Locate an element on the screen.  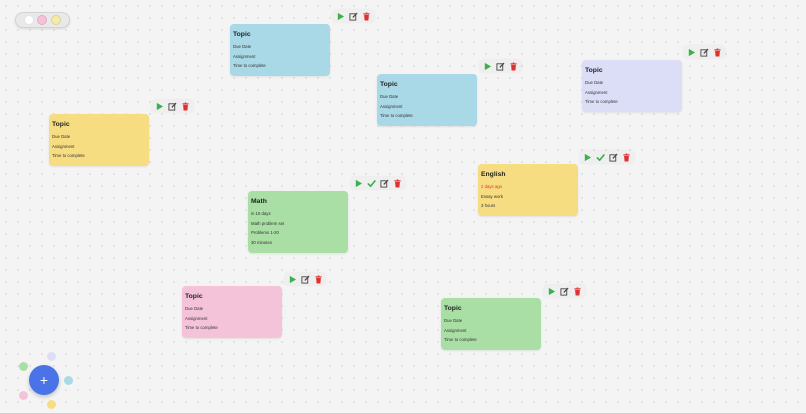
color-swatch-lavender is located at coordinates (51, 356).